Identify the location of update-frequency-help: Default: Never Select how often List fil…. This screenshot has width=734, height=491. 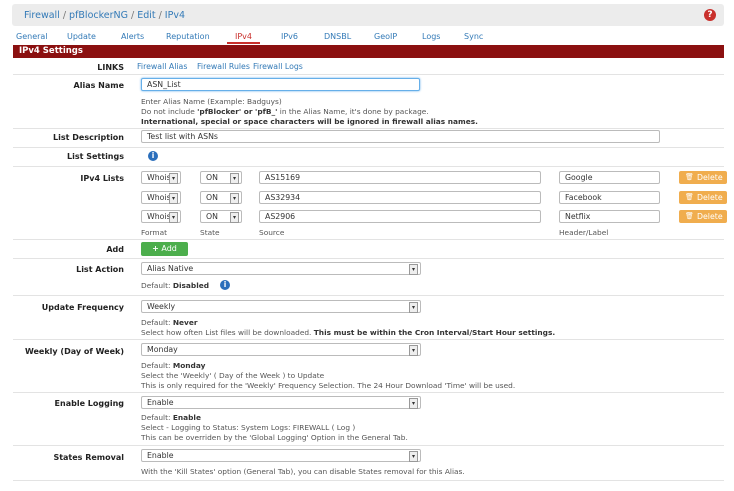
(348, 327).